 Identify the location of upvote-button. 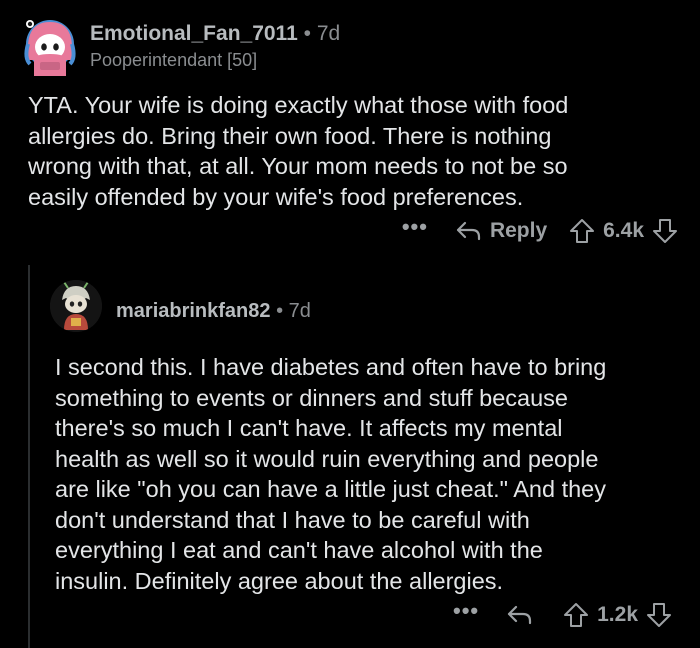
(576, 615).